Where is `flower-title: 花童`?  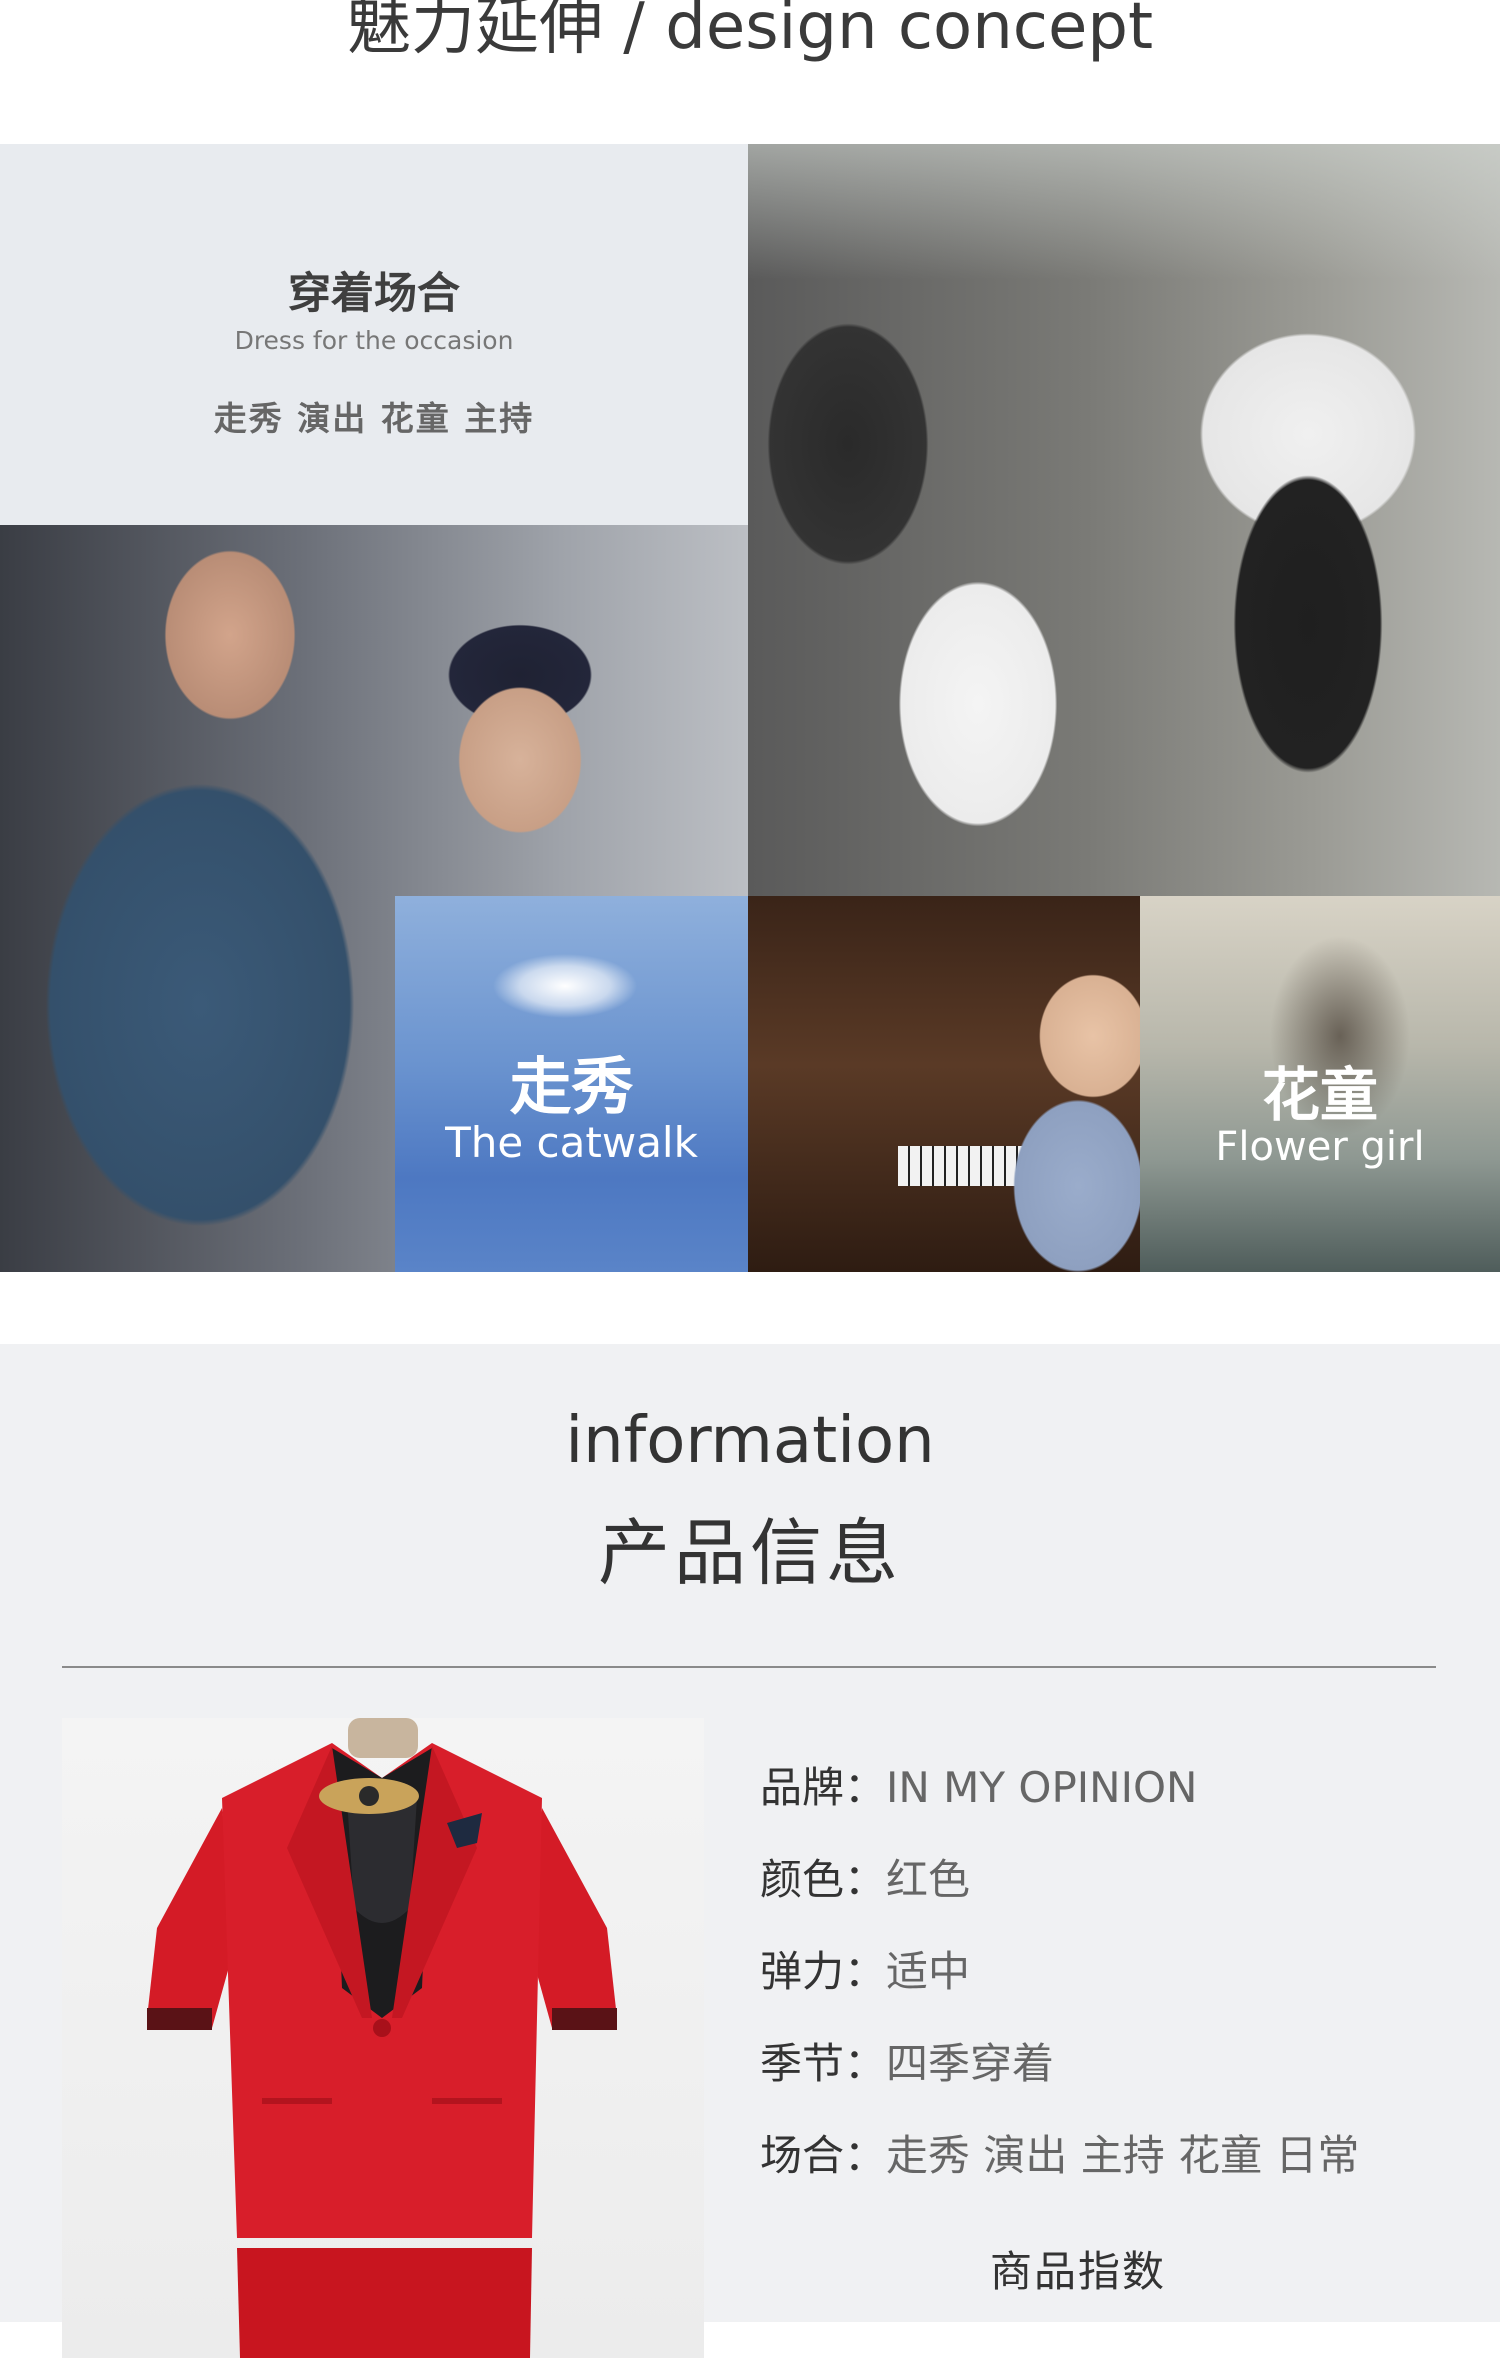
flower-title: 花童 is located at coordinates (1319, 1095).